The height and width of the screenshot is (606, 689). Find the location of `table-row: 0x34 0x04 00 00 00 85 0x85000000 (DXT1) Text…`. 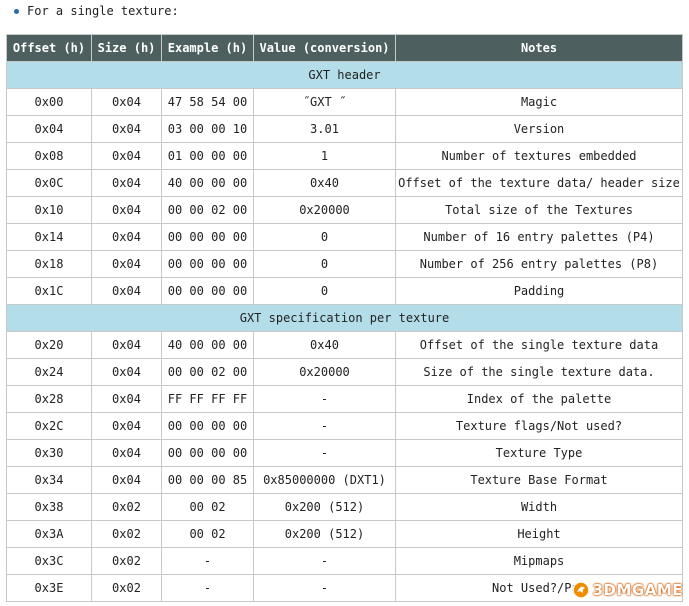

table-row: 0x34 0x04 00 00 00 85 0x85000000 (DXT1) Text… is located at coordinates (344, 480).